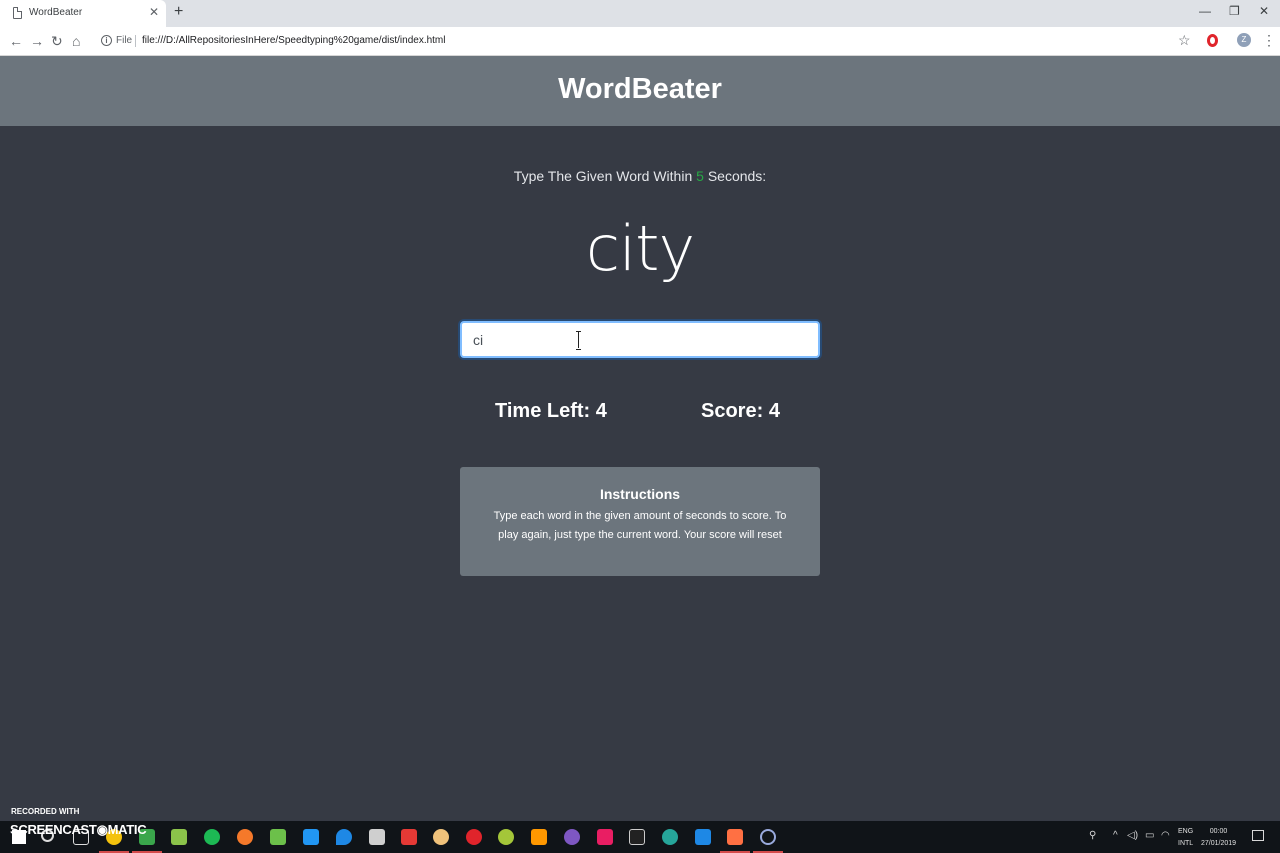 The height and width of the screenshot is (853, 1280). I want to click on restore-icon: ❐, so click(1234, 11).